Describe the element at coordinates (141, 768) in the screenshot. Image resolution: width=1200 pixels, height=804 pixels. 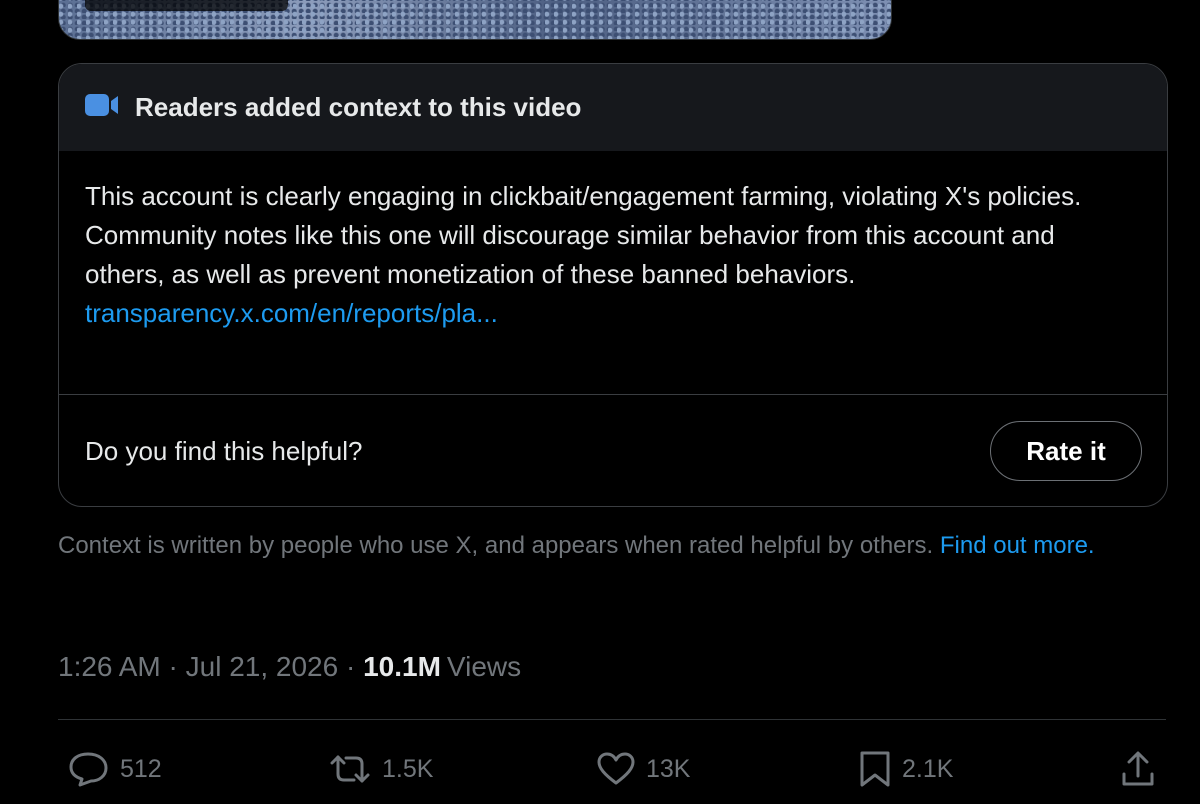
I see `reply-count: 512` at that location.